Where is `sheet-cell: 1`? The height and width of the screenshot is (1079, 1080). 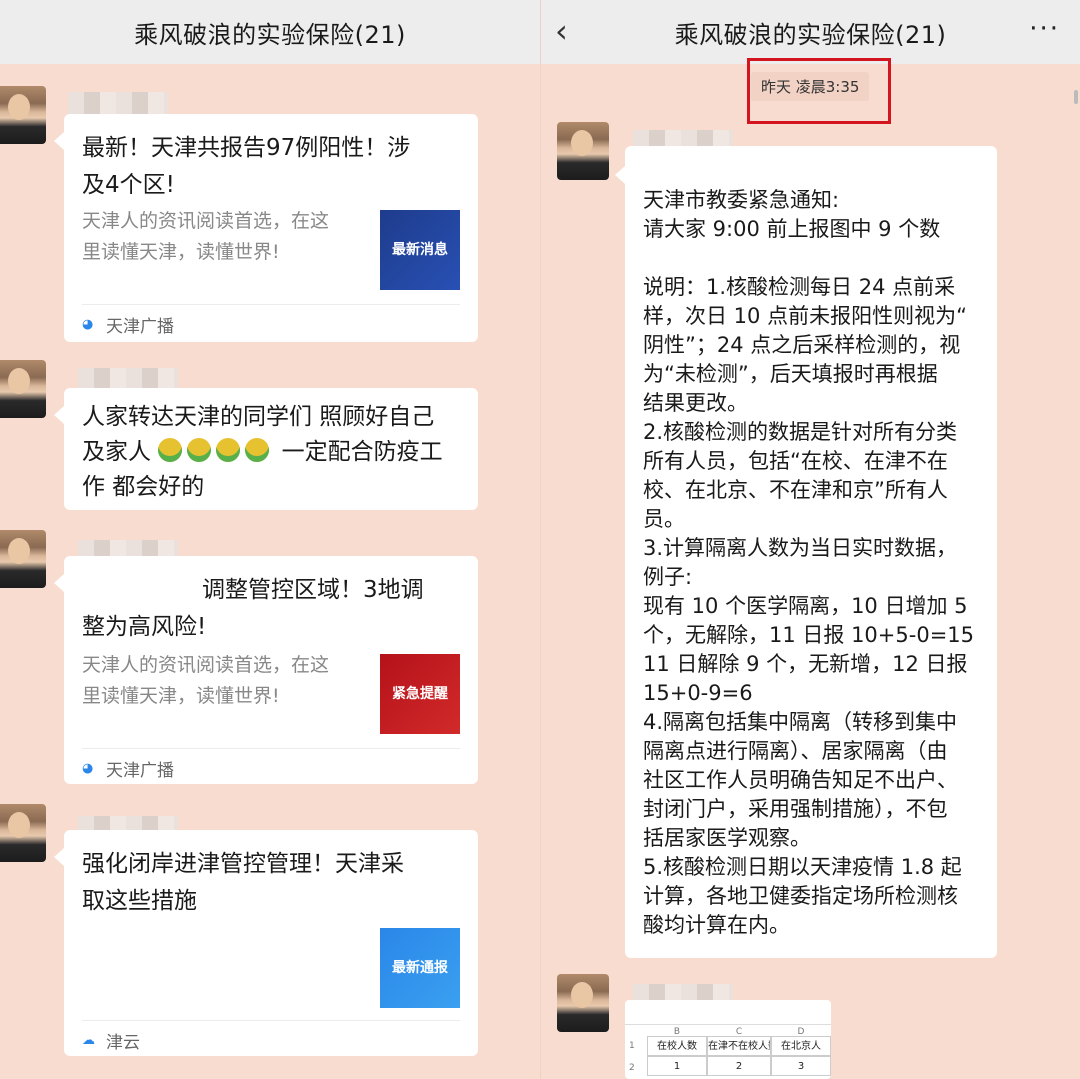 sheet-cell: 1 is located at coordinates (677, 1066).